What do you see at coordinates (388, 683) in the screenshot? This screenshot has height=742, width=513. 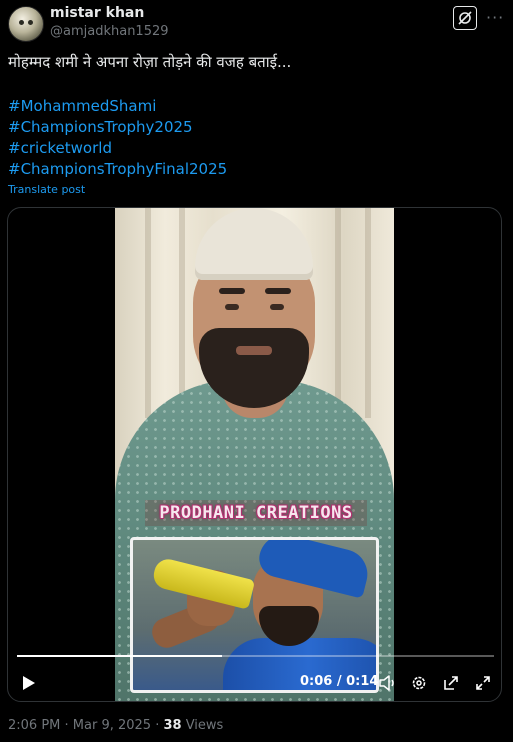 I see `volume-icon` at bounding box center [388, 683].